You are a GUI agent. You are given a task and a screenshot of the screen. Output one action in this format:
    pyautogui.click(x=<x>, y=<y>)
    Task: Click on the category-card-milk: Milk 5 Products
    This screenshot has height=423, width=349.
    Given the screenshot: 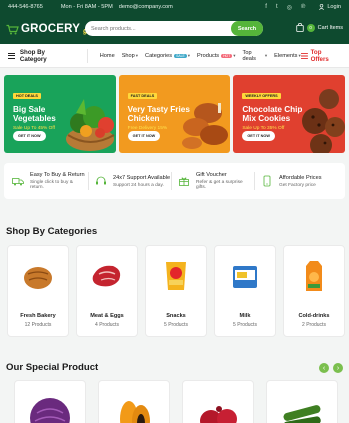 What is the action you would take?
    pyautogui.click(x=245, y=291)
    